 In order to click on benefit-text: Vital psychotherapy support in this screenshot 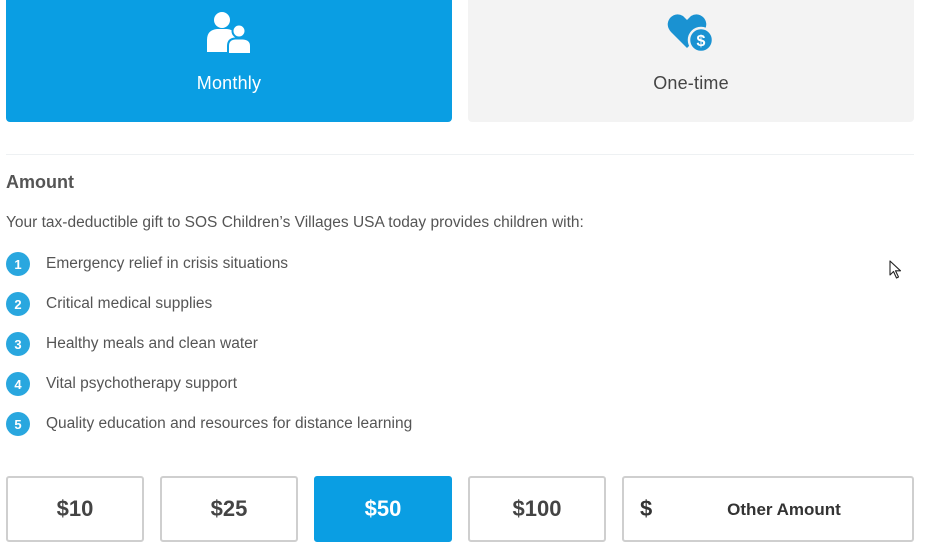, I will do `click(141, 383)`.